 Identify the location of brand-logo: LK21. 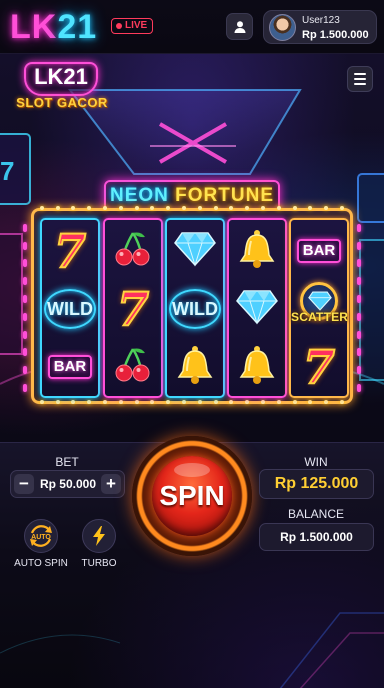
(53, 27).